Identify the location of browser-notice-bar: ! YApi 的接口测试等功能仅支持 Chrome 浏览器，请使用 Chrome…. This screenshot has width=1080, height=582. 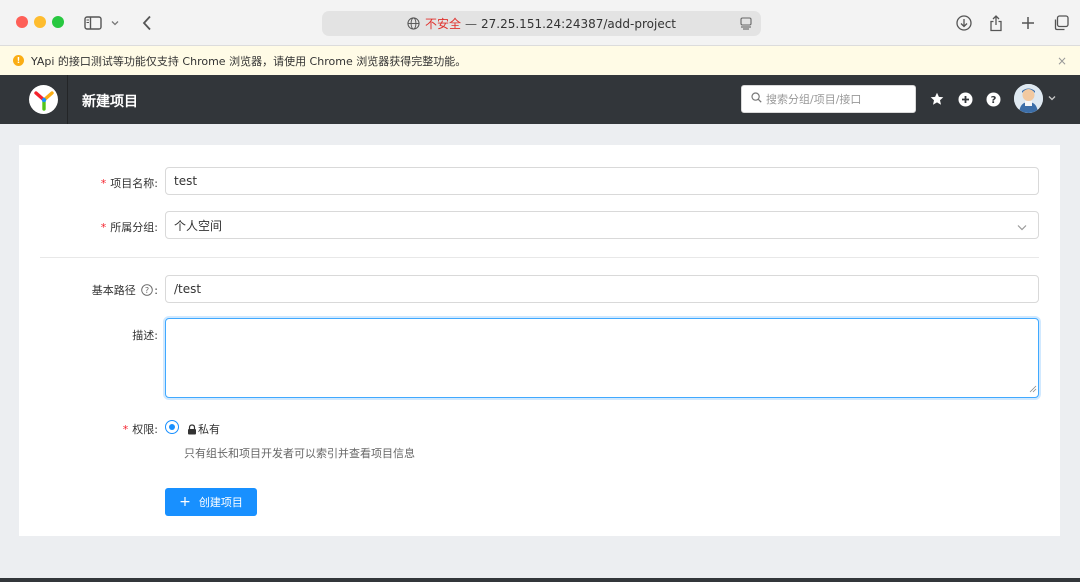
(540, 60).